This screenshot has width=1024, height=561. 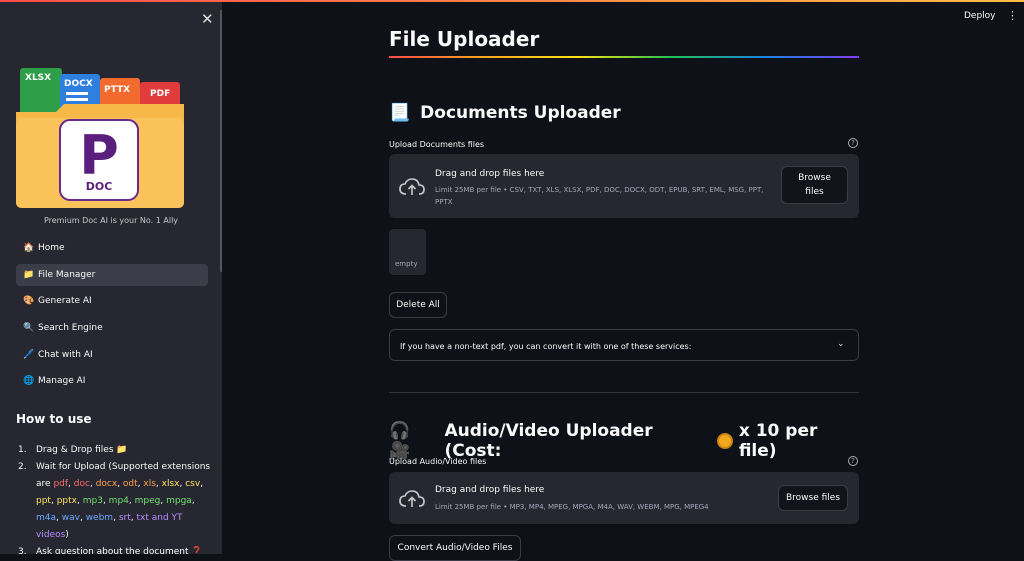 What do you see at coordinates (78, 84) in the screenshot?
I see `logo-tag-docx: DOCX` at bounding box center [78, 84].